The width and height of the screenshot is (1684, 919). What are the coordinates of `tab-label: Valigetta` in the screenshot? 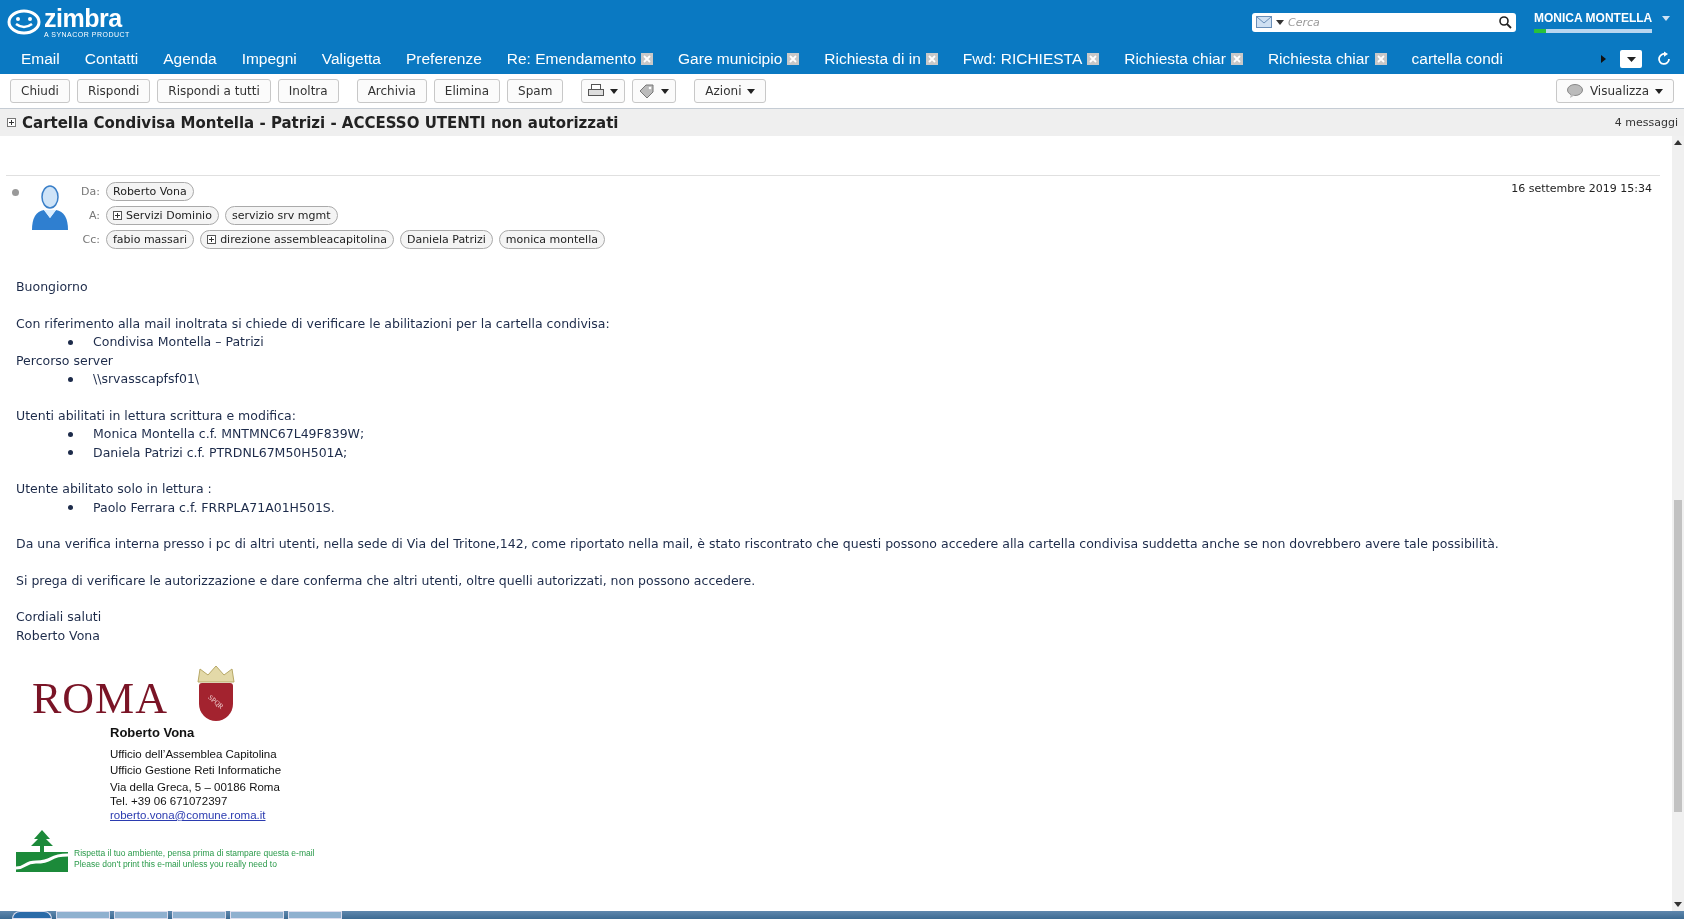 It's located at (351, 59).